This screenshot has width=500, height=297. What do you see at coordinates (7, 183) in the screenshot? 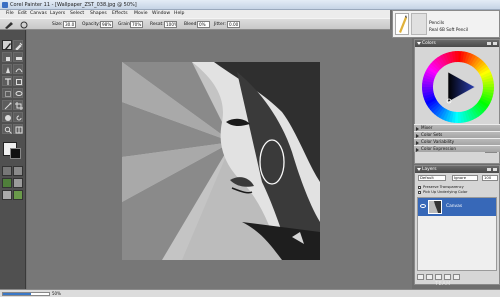
I see `pattern-selector` at bounding box center [7, 183].